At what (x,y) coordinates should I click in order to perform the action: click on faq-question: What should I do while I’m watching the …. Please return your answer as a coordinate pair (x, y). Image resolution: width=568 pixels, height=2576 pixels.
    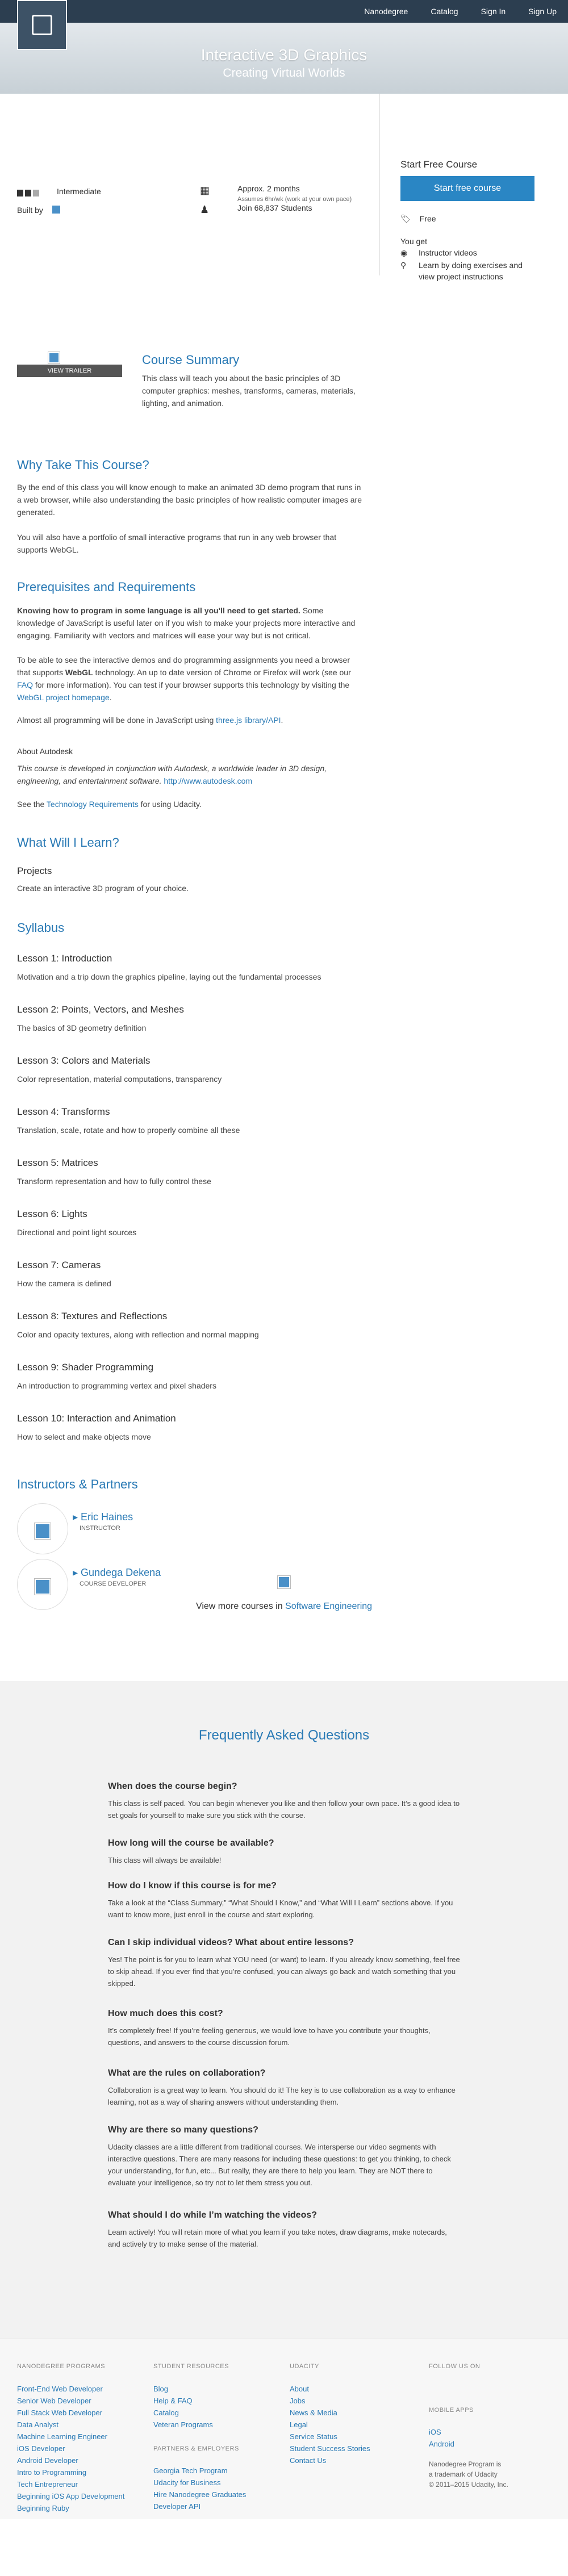
    Looking at the image, I should click on (213, 2215).